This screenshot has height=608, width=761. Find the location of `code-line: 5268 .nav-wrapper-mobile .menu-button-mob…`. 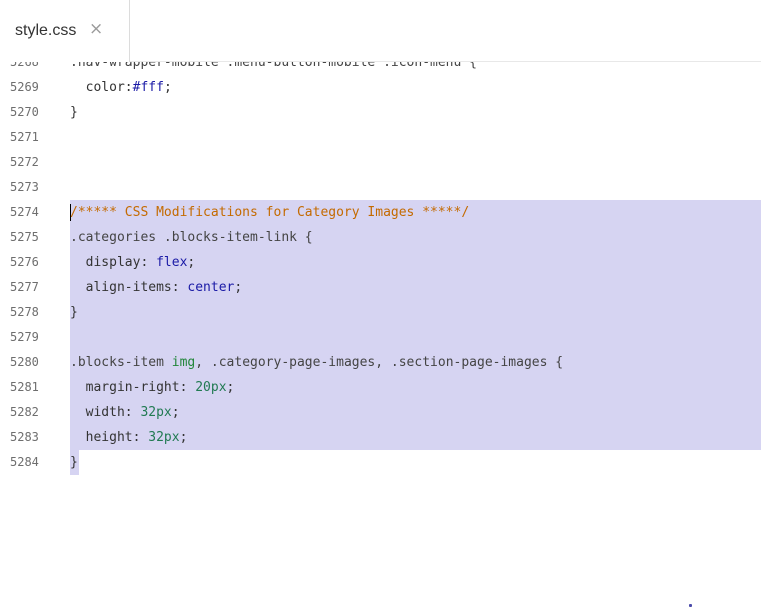

code-line: 5268 .nav-wrapper-mobile .menu-button-mob… is located at coordinates (380, 68).